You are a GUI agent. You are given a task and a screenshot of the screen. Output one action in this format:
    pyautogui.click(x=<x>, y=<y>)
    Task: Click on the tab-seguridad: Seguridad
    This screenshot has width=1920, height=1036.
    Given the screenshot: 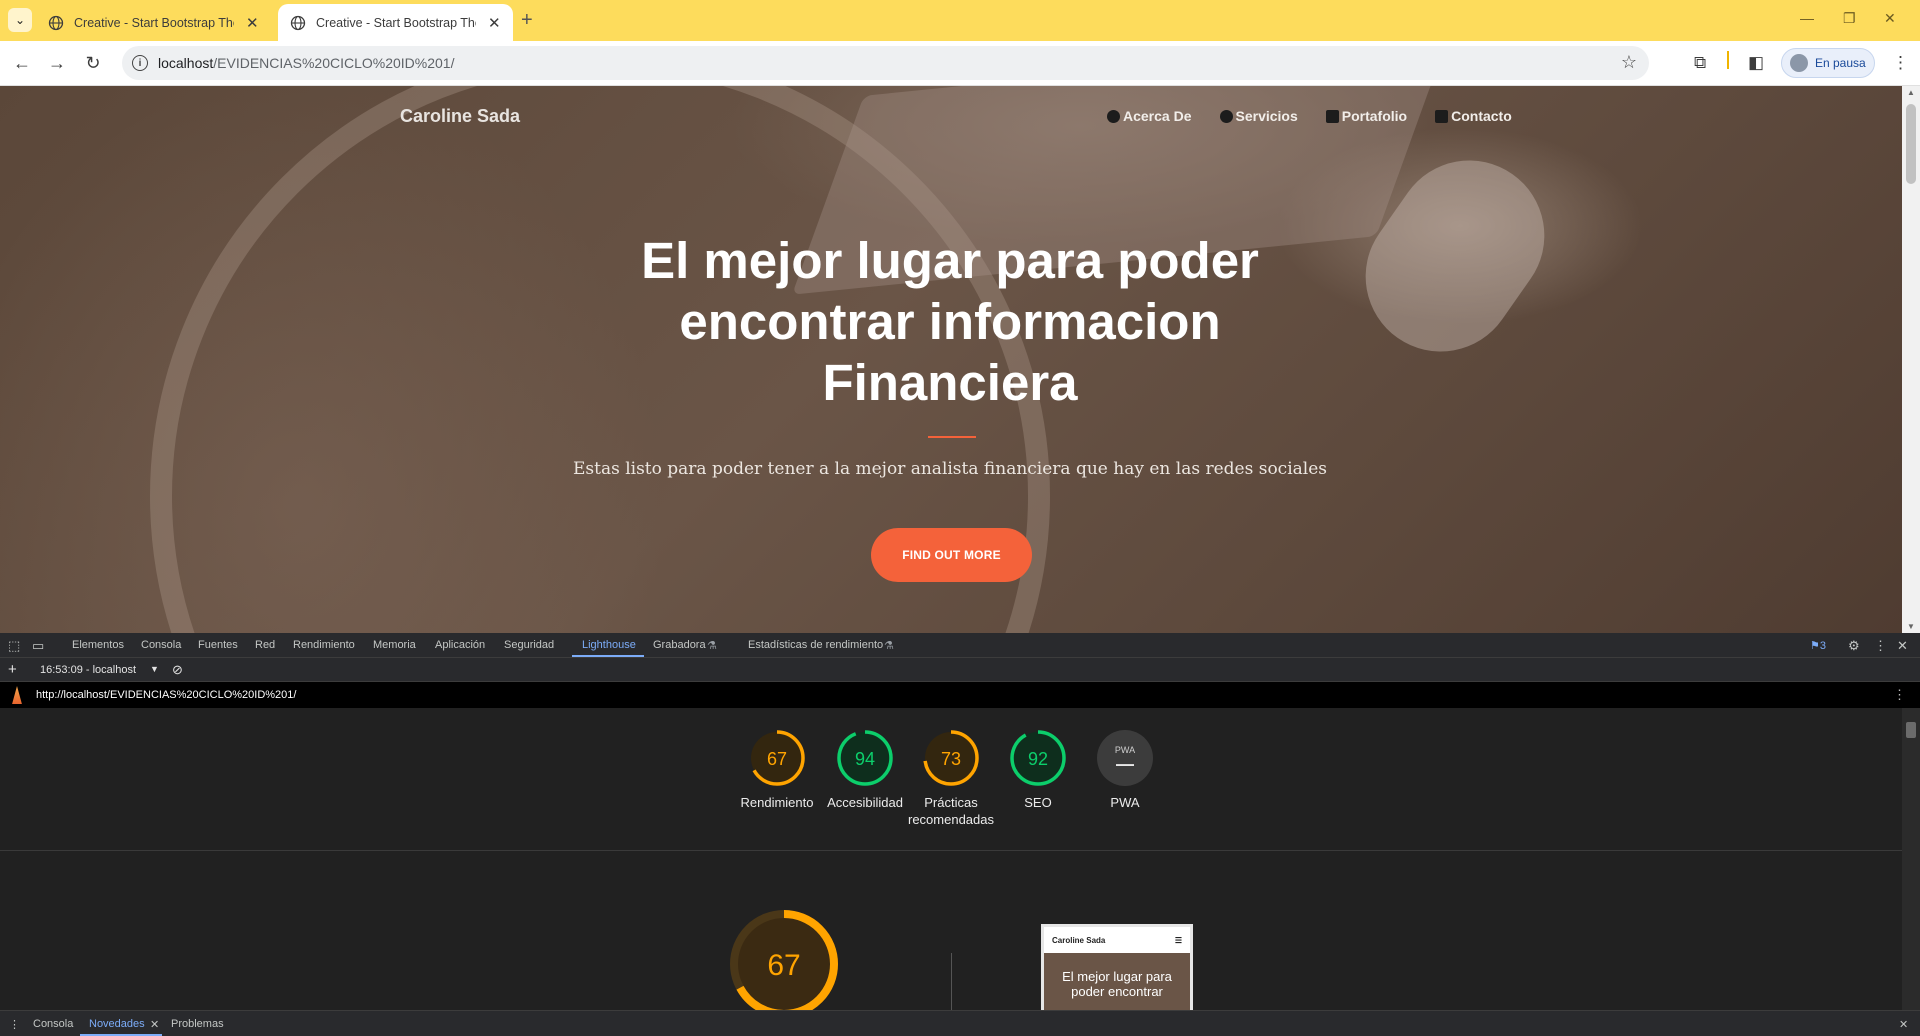 What is the action you would take?
    pyautogui.click(x=529, y=645)
    